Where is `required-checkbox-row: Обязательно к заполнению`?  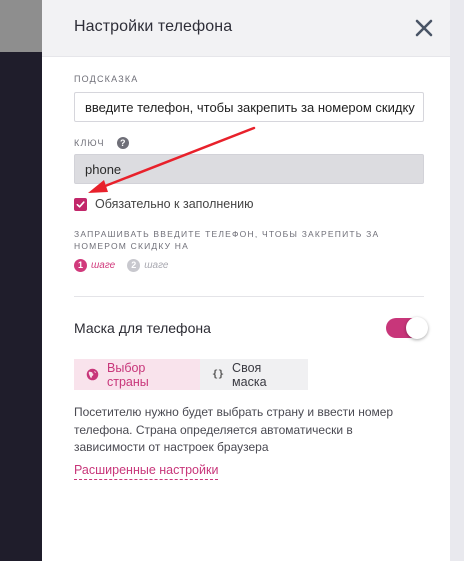
required-checkbox-row: Обязательно к заполнению is located at coordinates (164, 204).